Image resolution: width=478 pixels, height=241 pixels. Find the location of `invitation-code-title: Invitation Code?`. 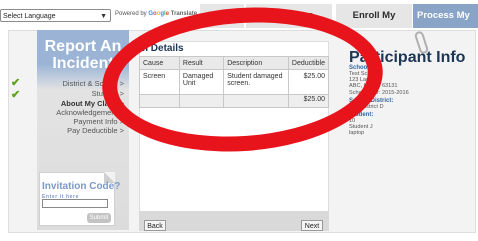

invitation-code-title: Invitation Code? is located at coordinates (81, 186).